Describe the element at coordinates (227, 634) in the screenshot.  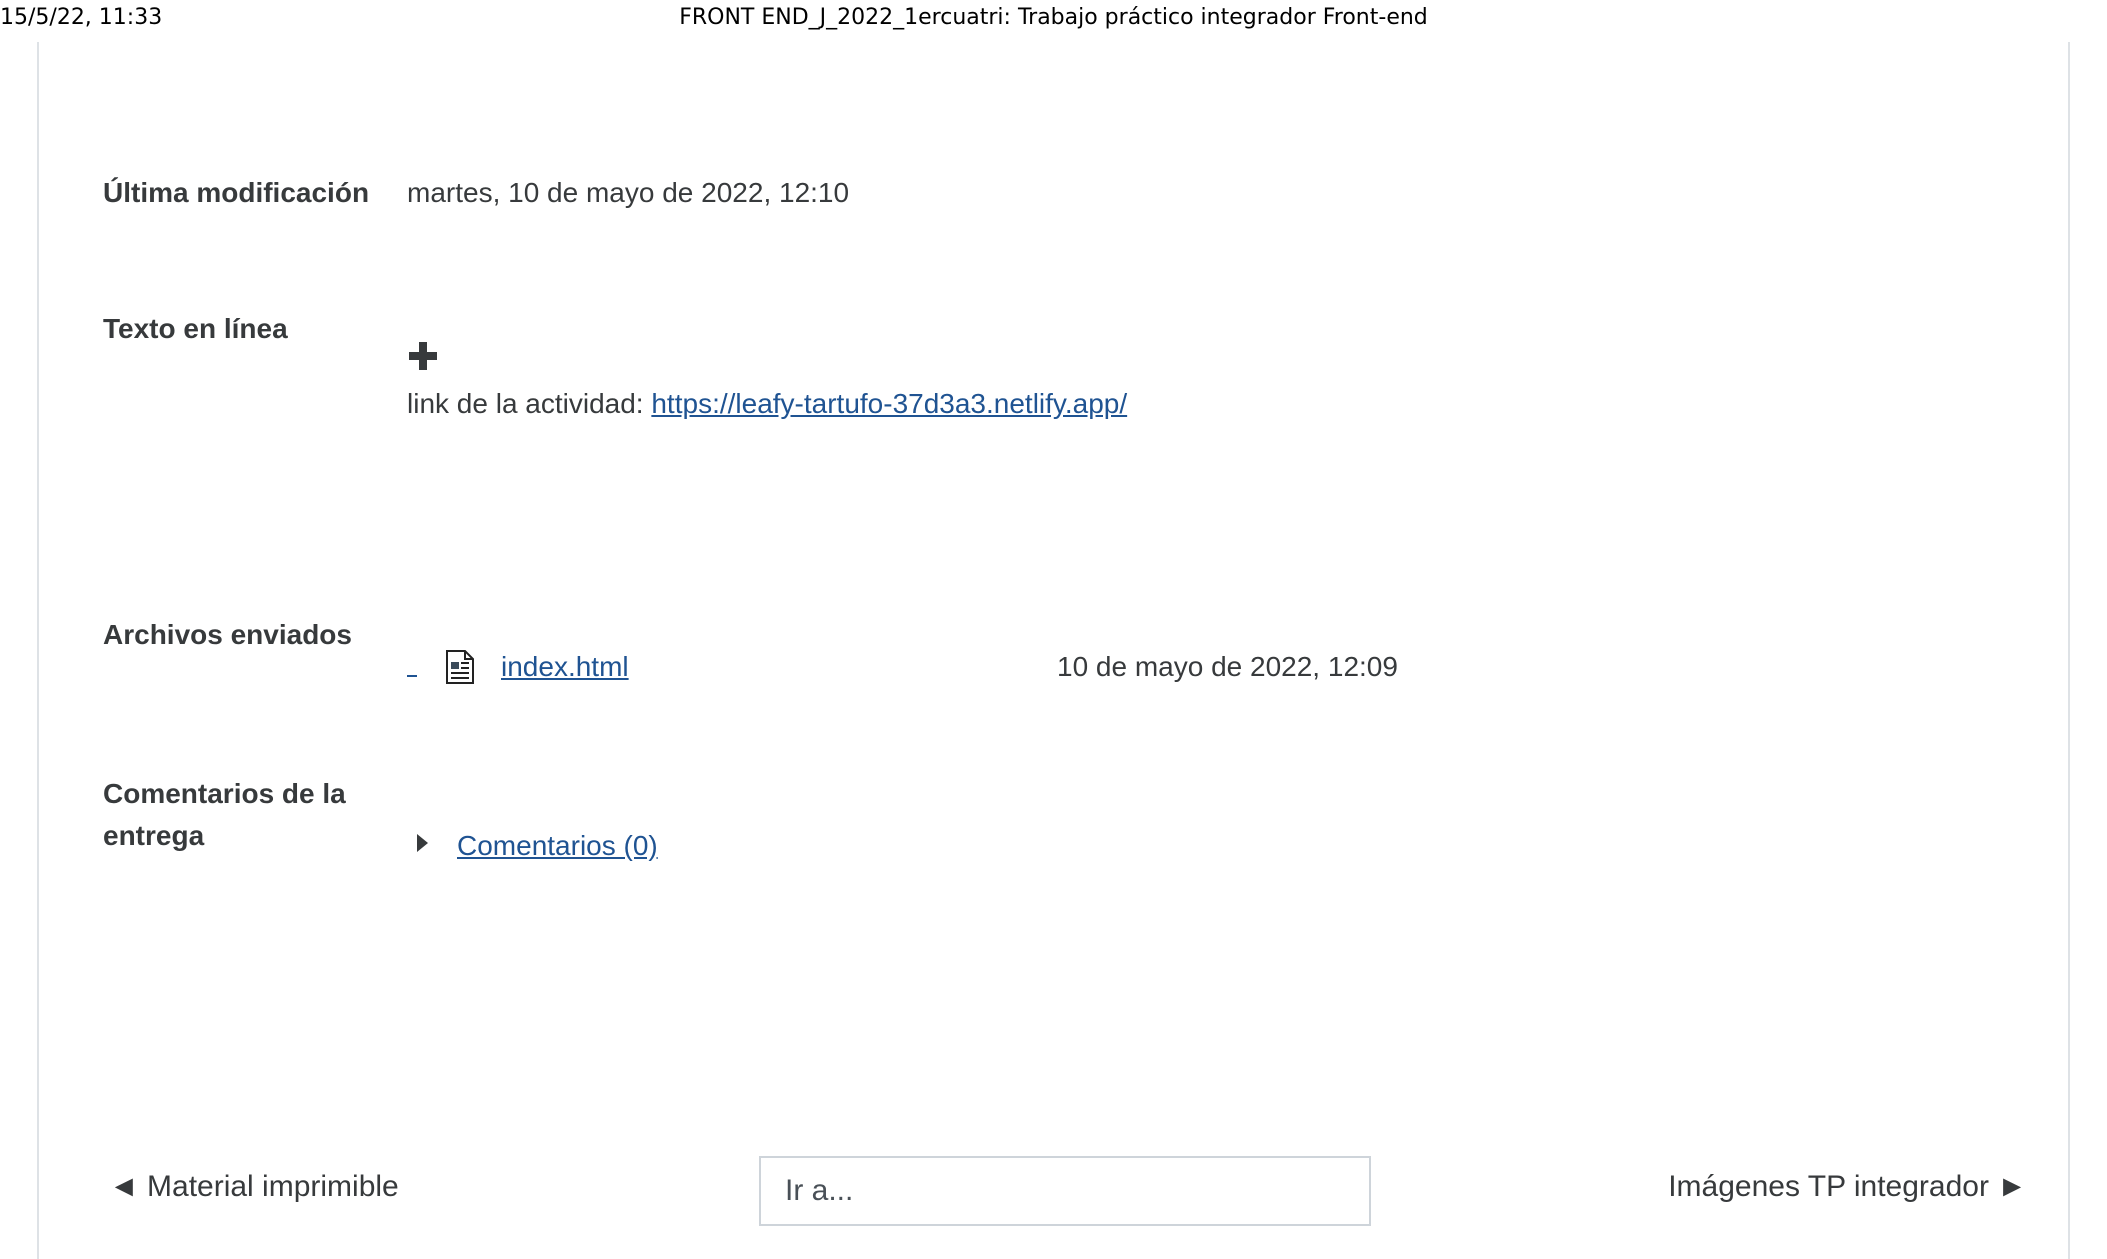
I see `files-label: Archivos enviados` at that location.